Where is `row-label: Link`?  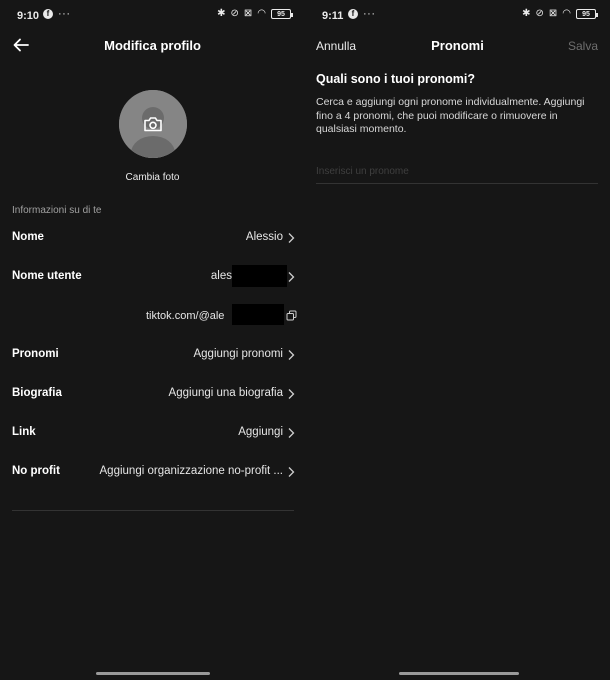
row-label: Link is located at coordinates (24, 432).